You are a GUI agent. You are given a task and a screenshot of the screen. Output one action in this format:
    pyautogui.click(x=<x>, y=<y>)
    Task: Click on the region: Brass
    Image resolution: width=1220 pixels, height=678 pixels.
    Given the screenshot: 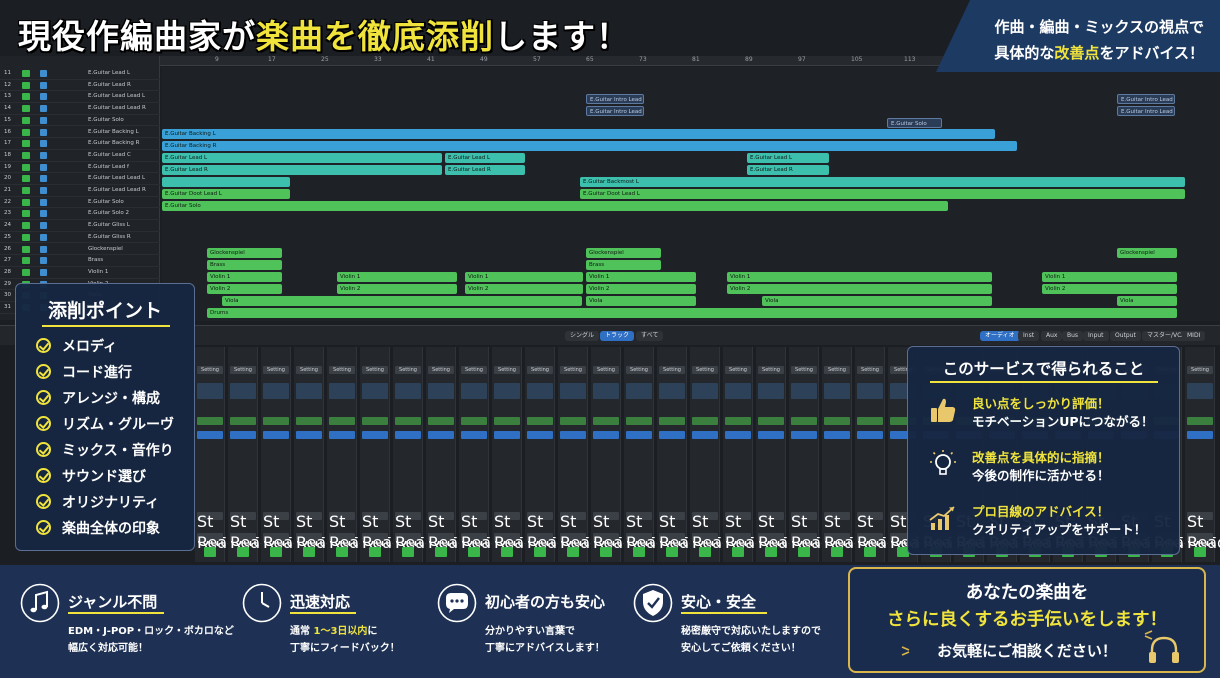 What is the action you would take?
    pyautogui.click(x=623, y=265)
    